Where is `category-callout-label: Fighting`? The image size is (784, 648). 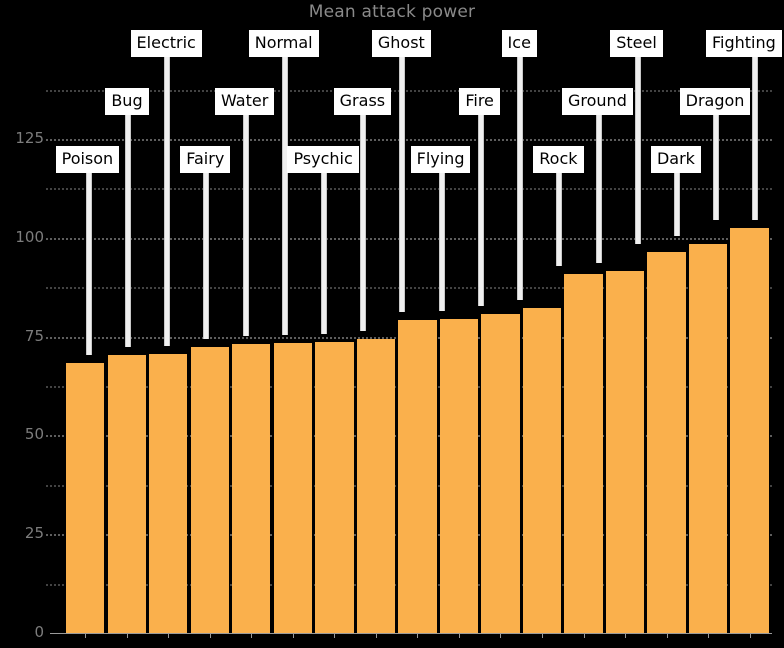 category-callout-label: Fighting is located at coordinates (744, 43).